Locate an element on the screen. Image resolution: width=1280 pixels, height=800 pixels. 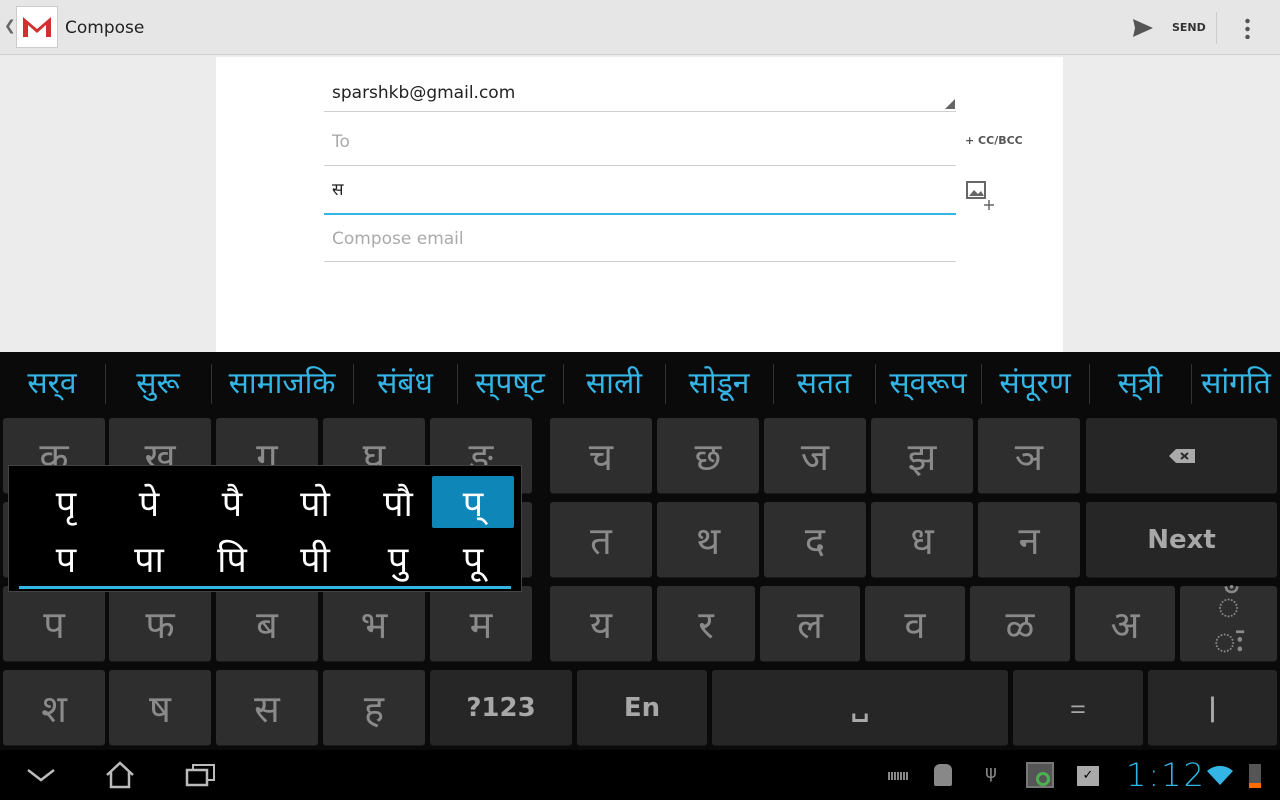
suggestion-item: सोडून is located at coordinates (719, 384).